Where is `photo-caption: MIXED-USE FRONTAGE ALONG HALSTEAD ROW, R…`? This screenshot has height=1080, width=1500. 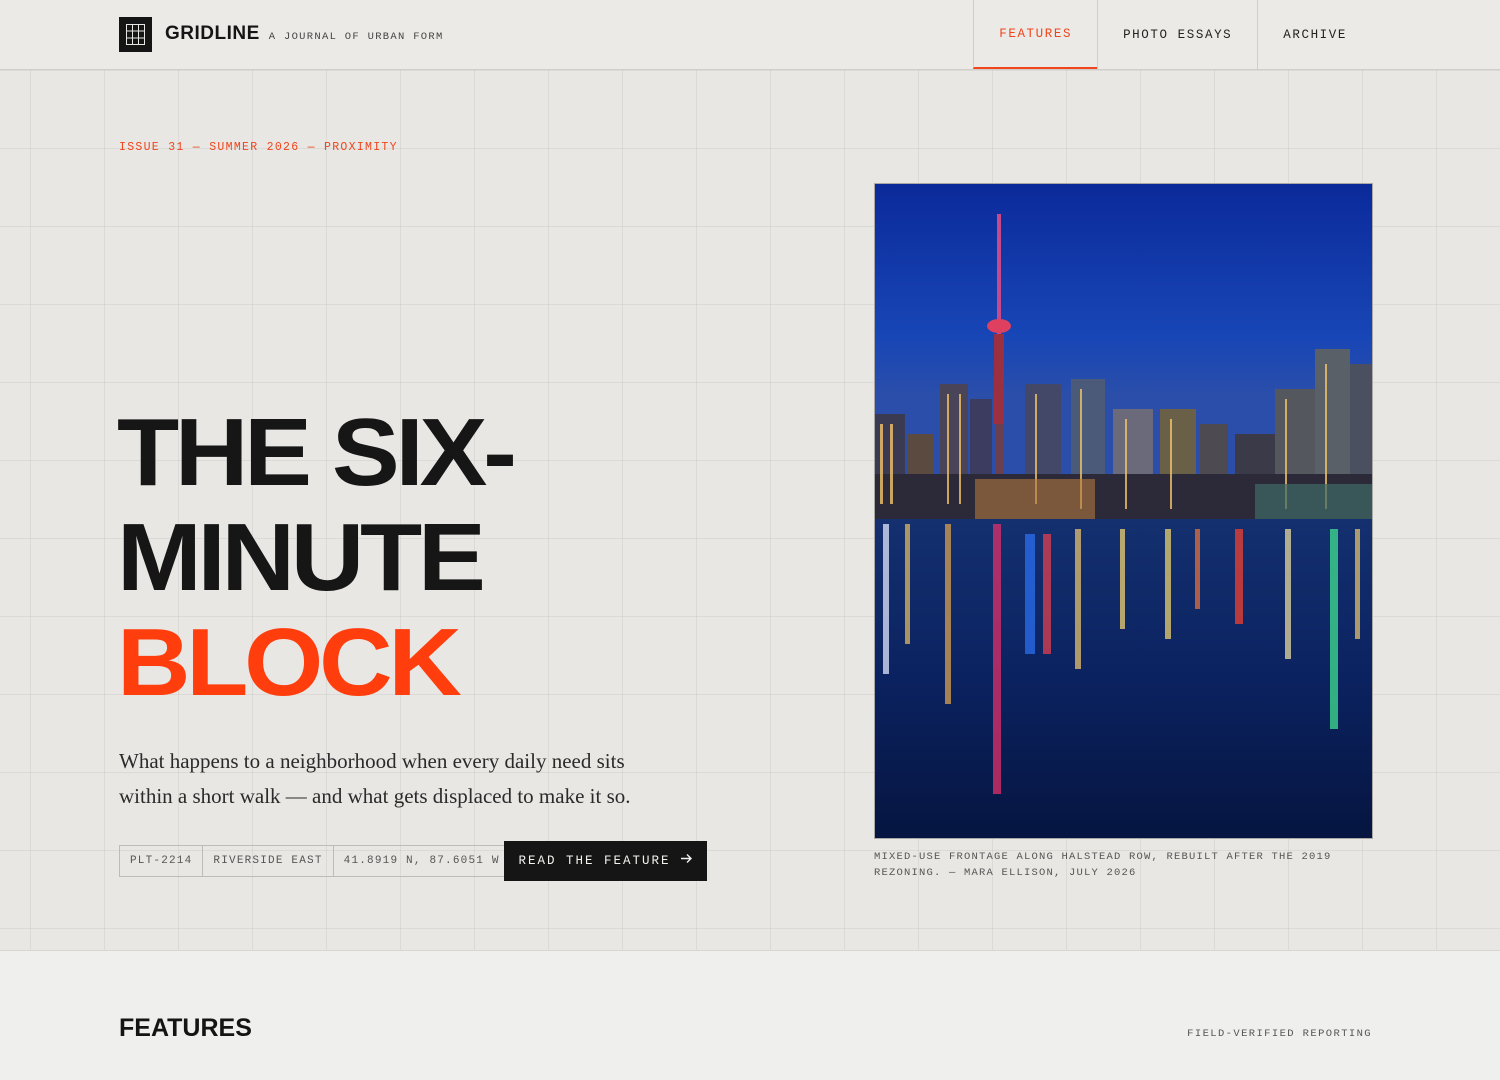 photo-caption: MIXED-USE FRONTAGE ALONG HALSTEAD ROW, R… is located at coordinates (1103, 865).